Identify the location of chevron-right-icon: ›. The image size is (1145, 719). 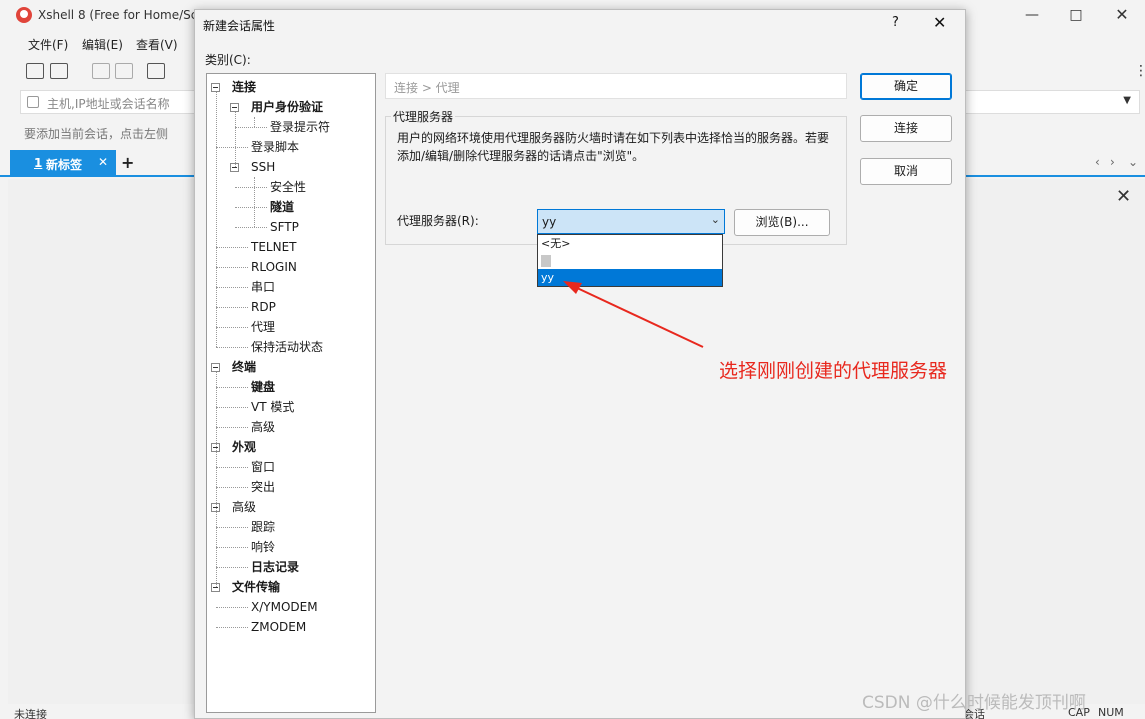
(1112, 162).